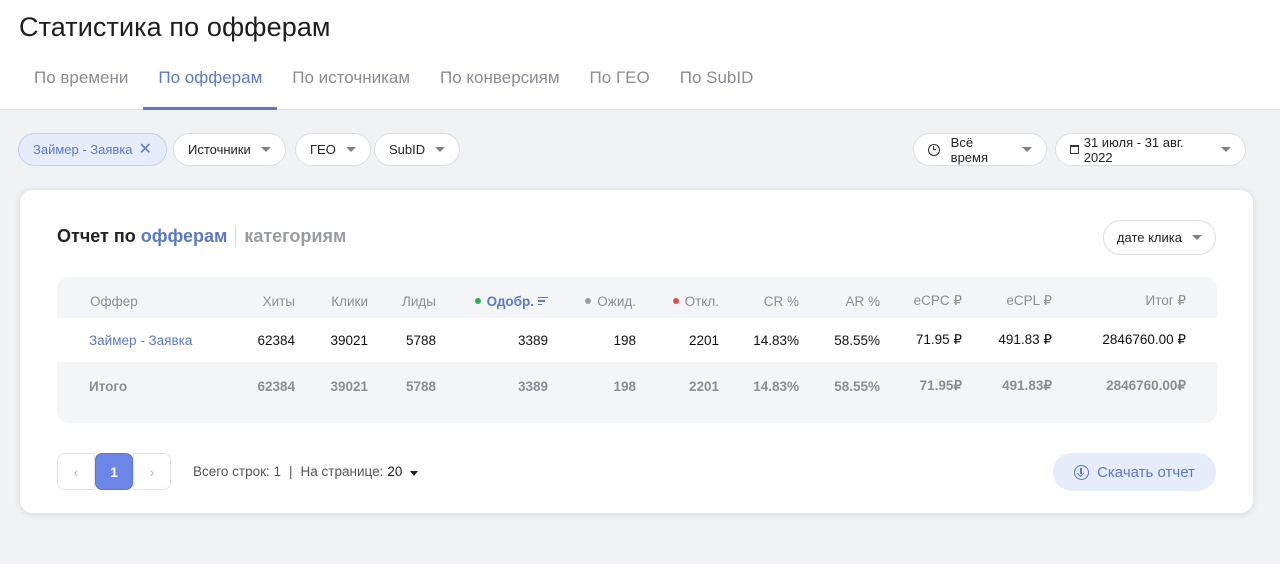  Describe the element at coordinates (219, 149) in the screenshot. I see `sources-dropdown-label: Источники` at that location.